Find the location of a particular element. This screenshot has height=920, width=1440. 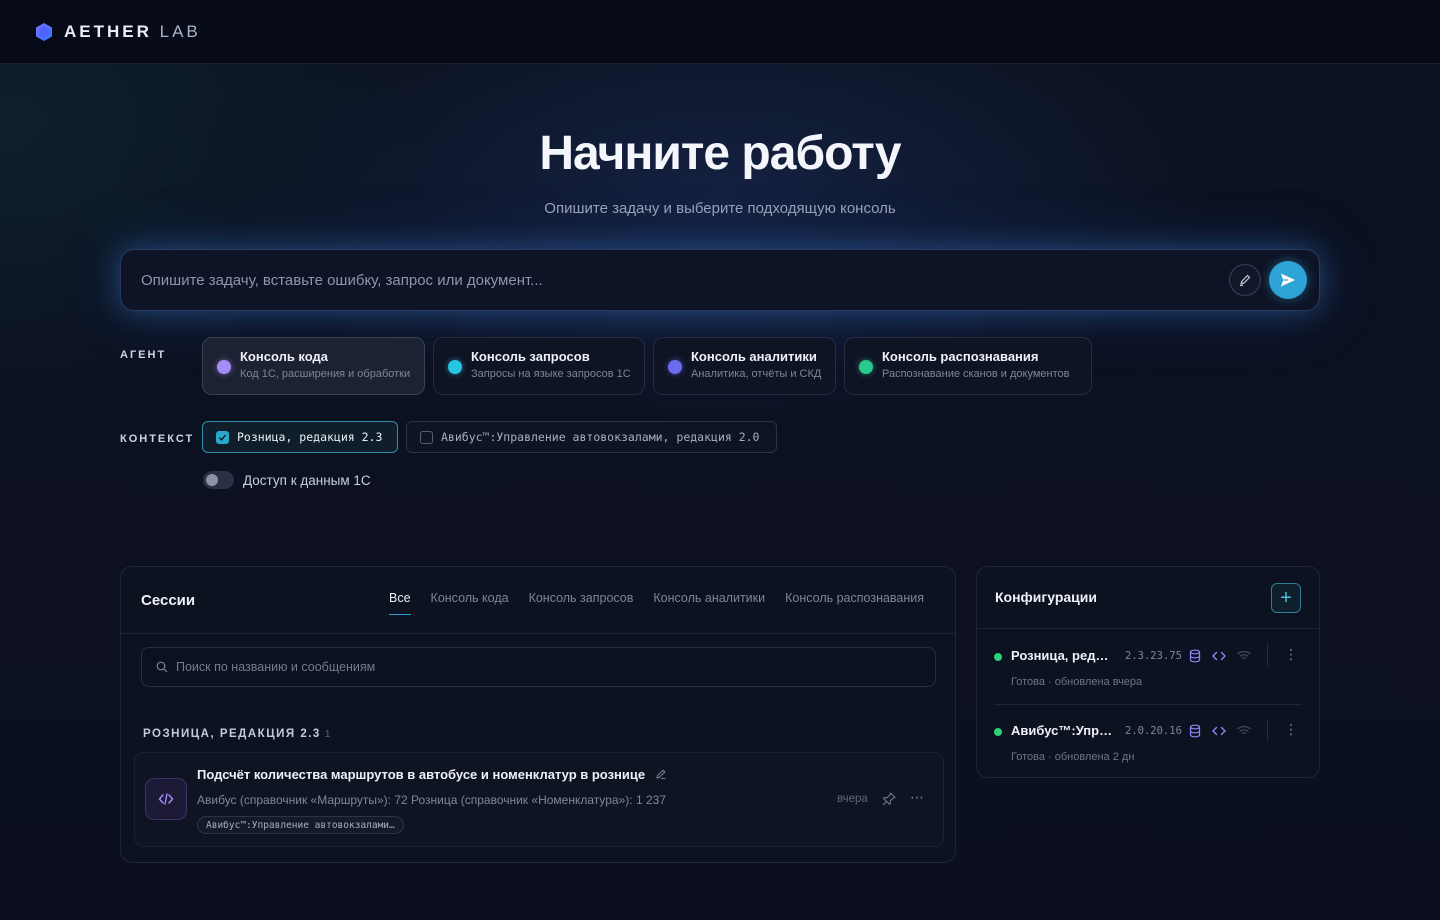

analytics-console-dot-icon is located at coordinates (675, 367).